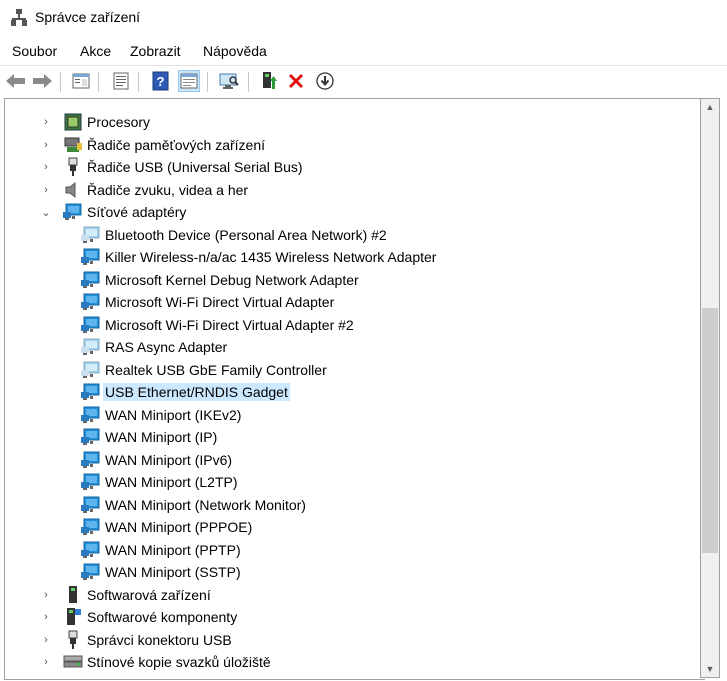 The image size is (727, 681). Describe the element at coordinates (73, 190) in the screenshot. I see `speaker-icon` at that location.